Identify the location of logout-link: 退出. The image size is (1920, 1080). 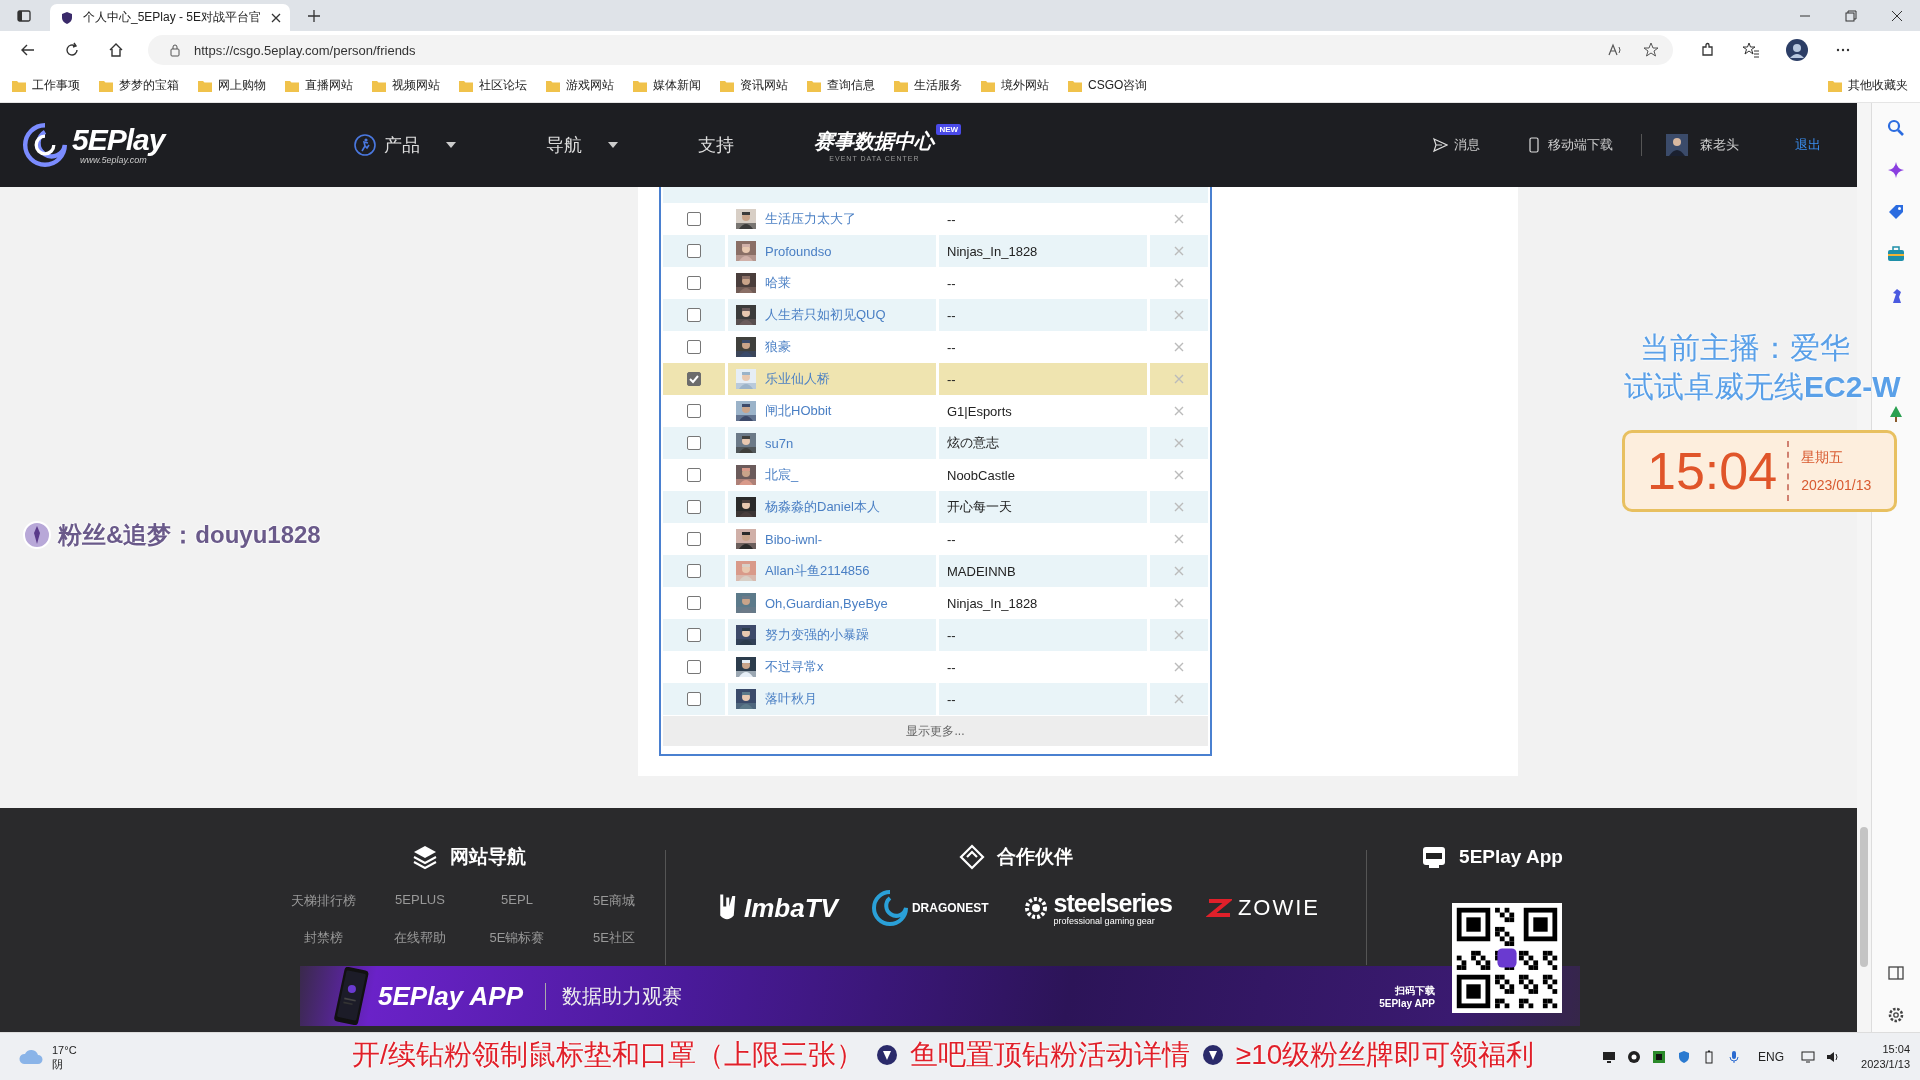
(1808, 145).